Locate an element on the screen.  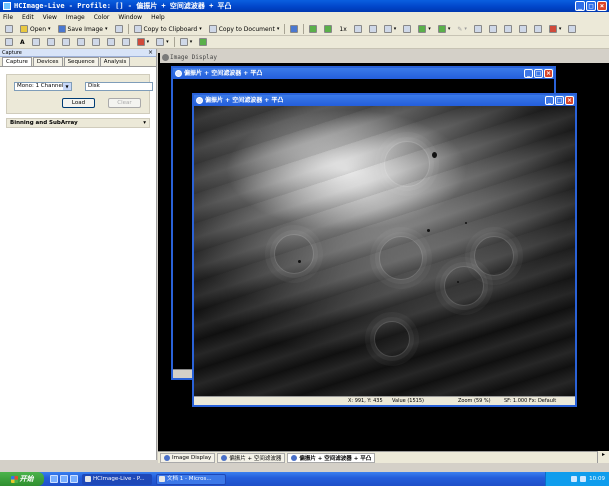
draw-tool-button is located at coordinates (96, 42).